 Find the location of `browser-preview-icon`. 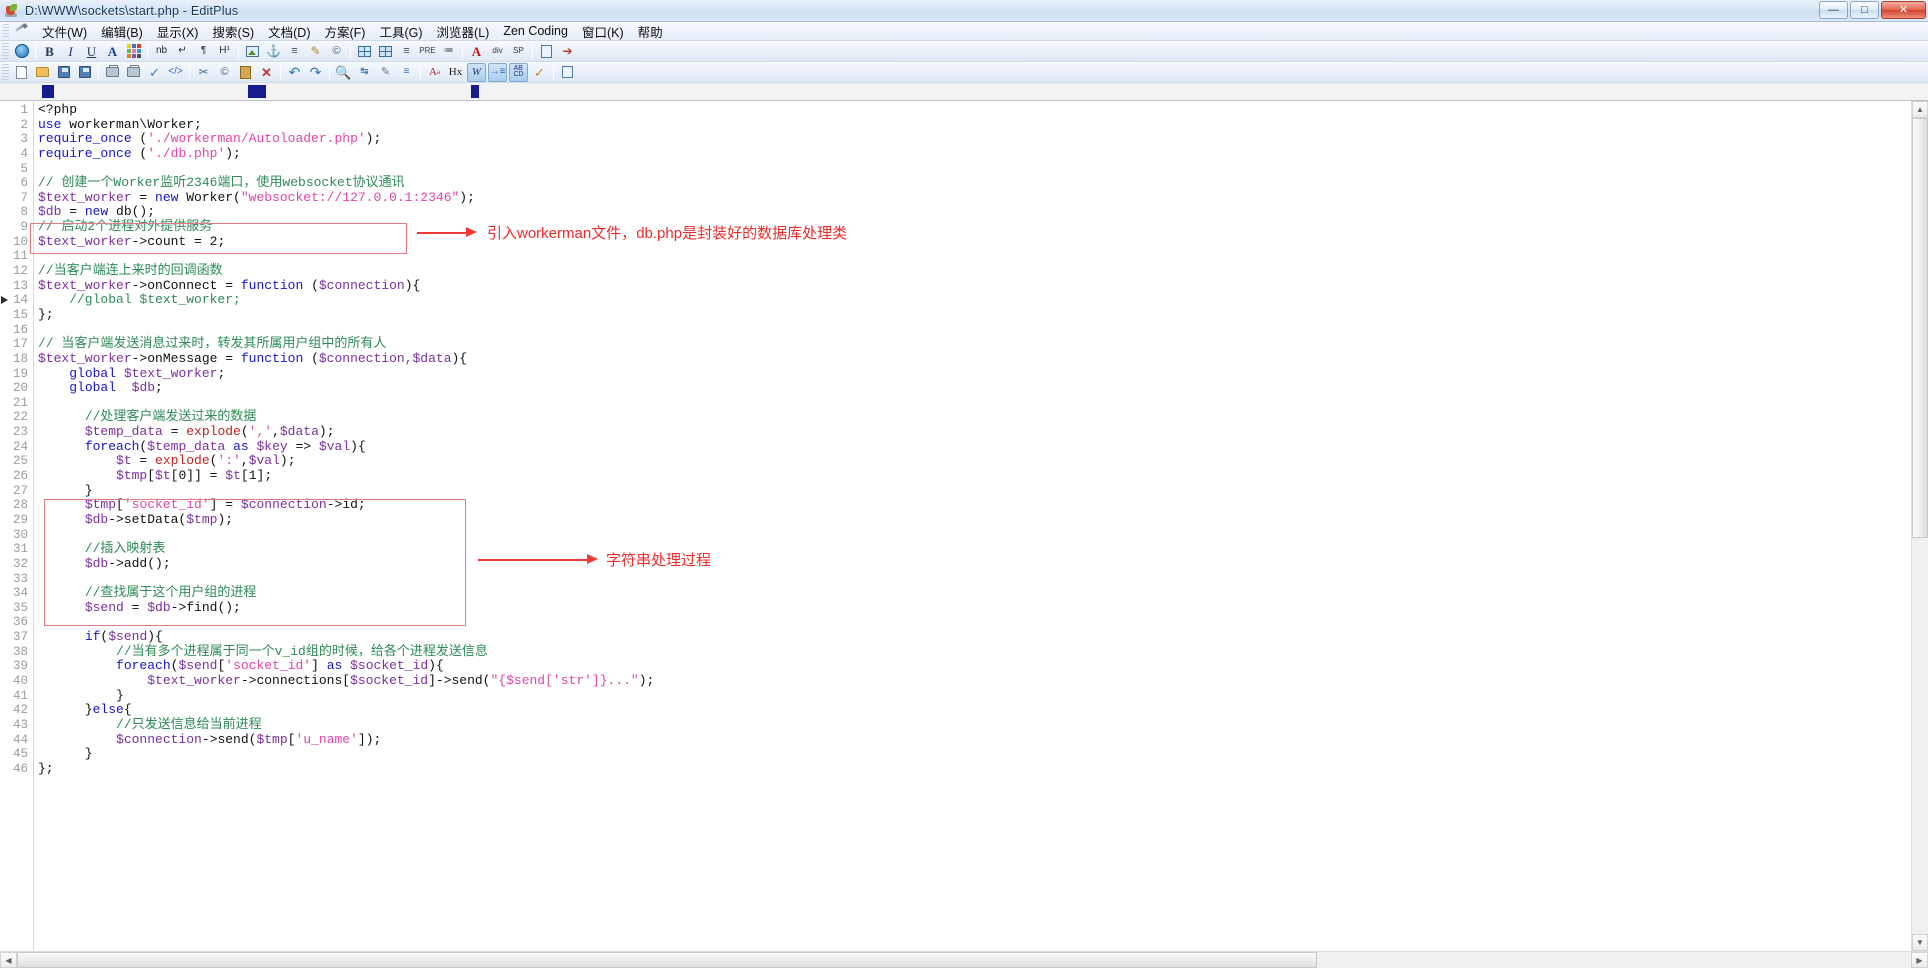

browser-preview-icon is located at coordinates (21, 51).